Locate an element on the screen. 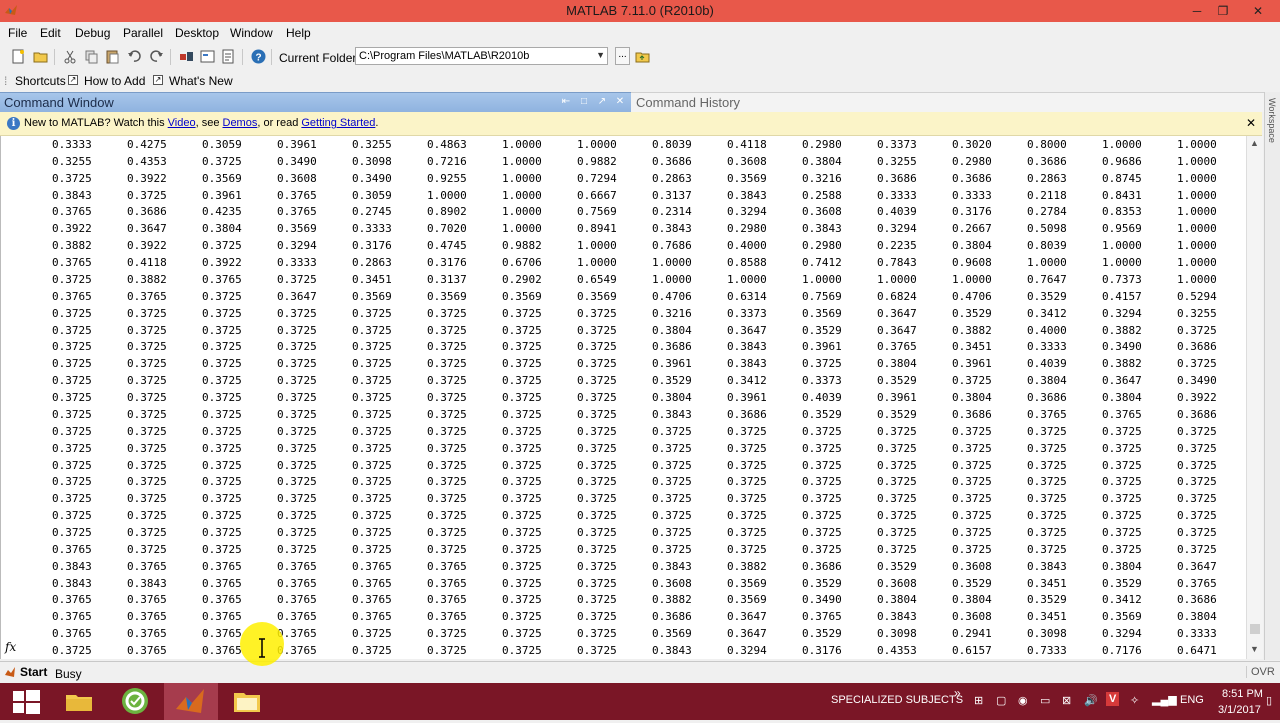 This screenshot has width=1280, height=723. close-icon: ✕ is located at coordinates (1251, 123).